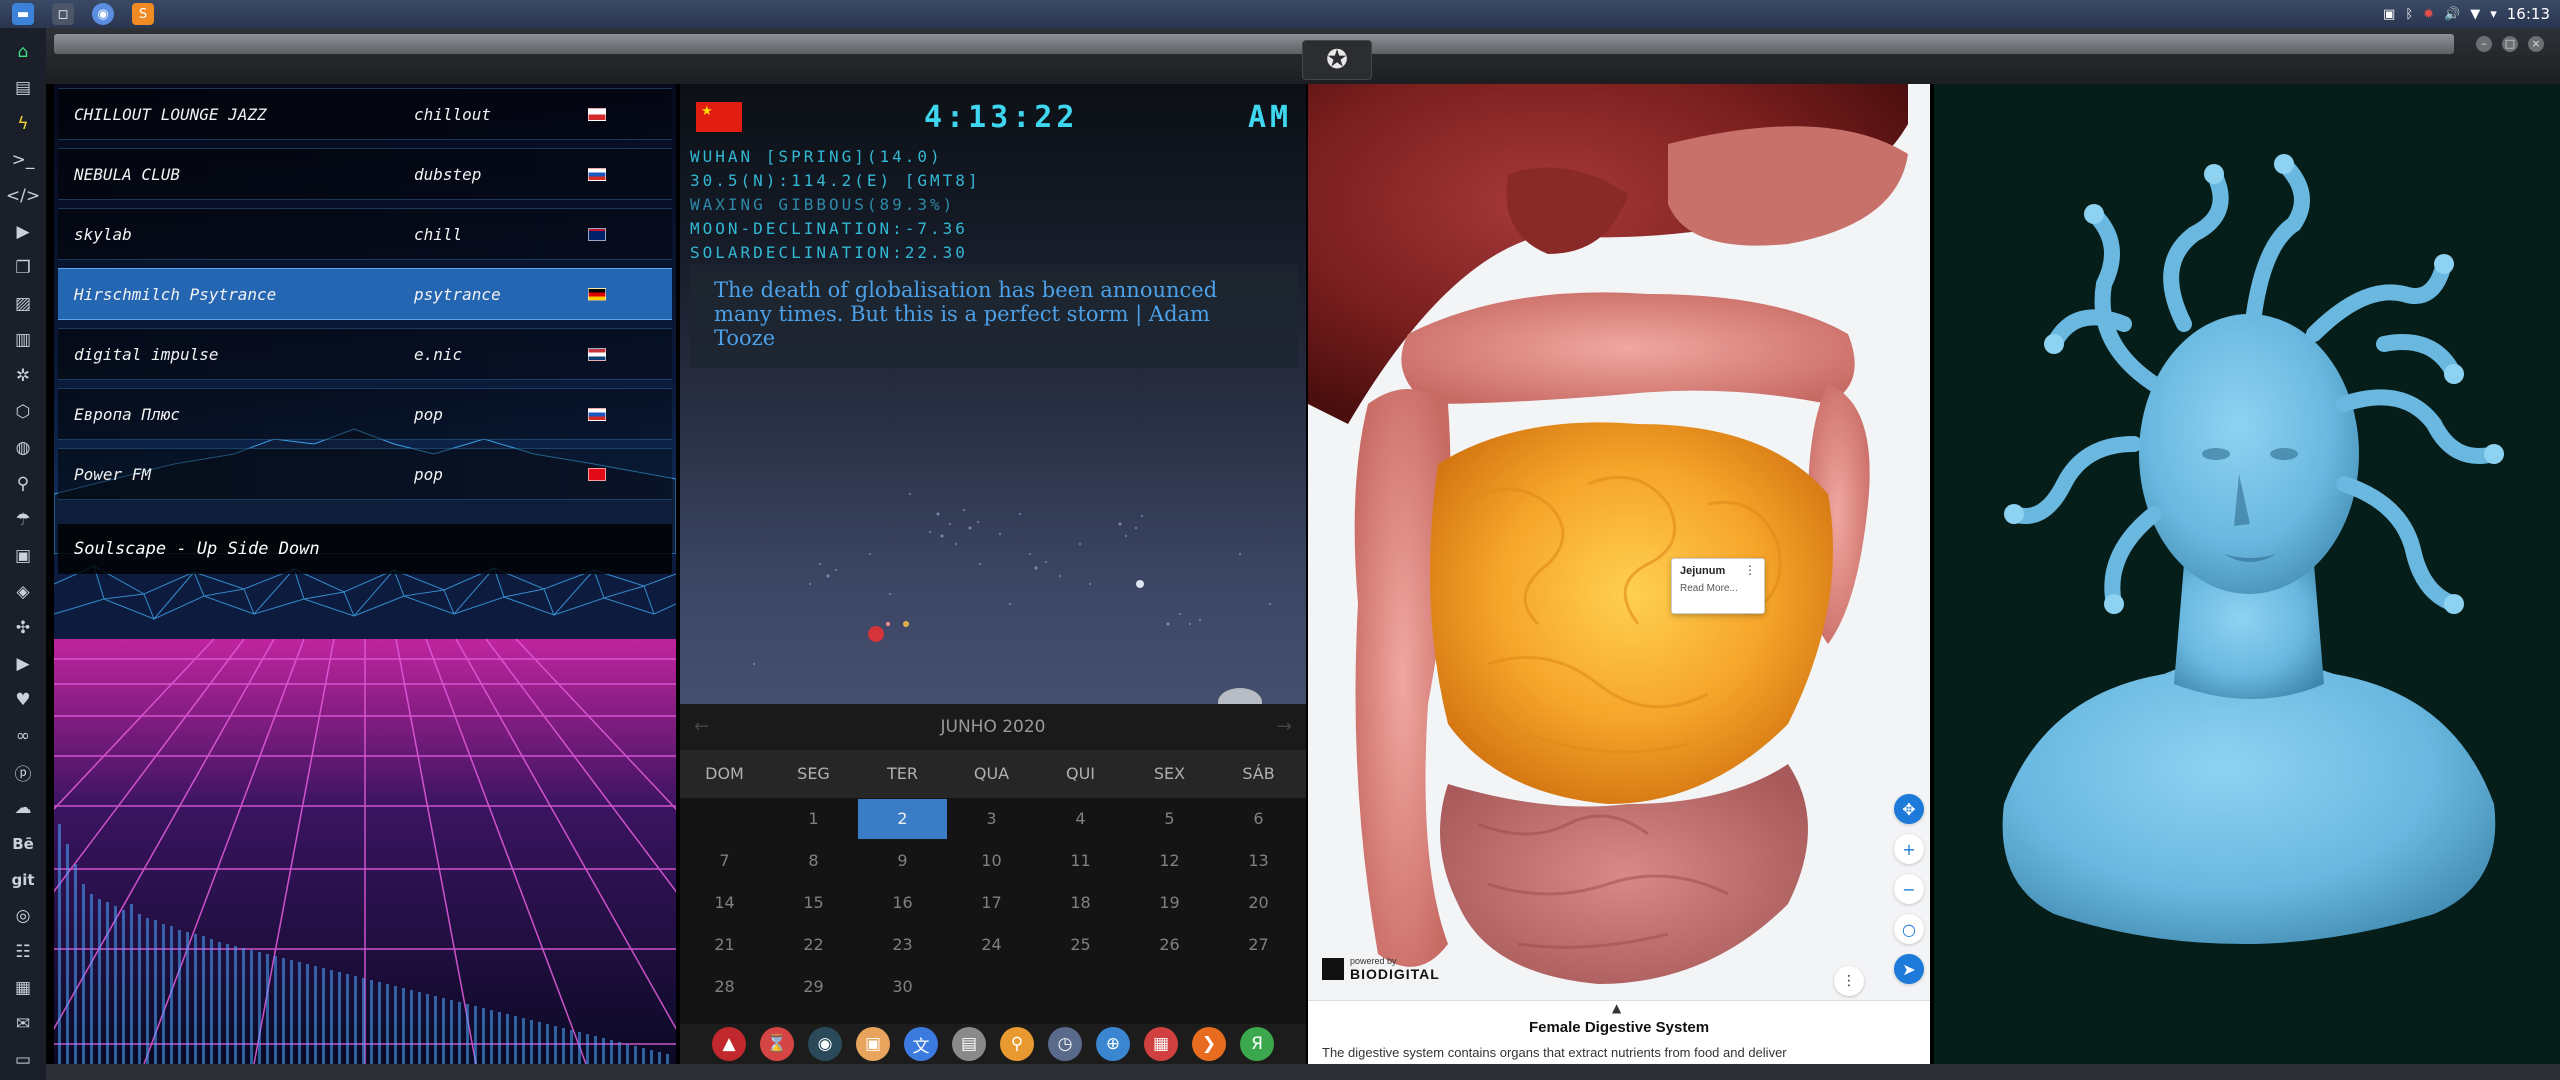  Describe the element at coordinates (902, 861) in the screenshot. I see `calendar-day: 9` at that location.